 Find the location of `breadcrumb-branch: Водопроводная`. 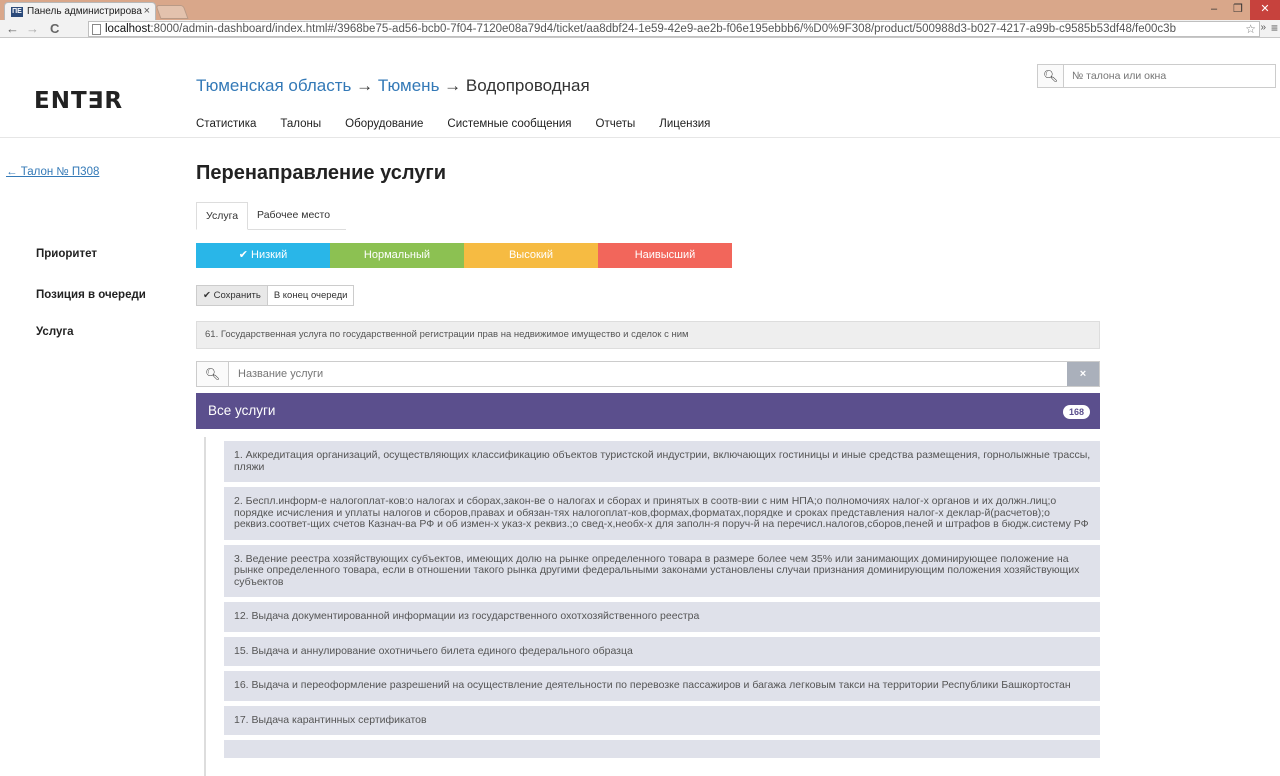

breadcrumb-branch: Водопроводная is located at coordinates (527, 85).